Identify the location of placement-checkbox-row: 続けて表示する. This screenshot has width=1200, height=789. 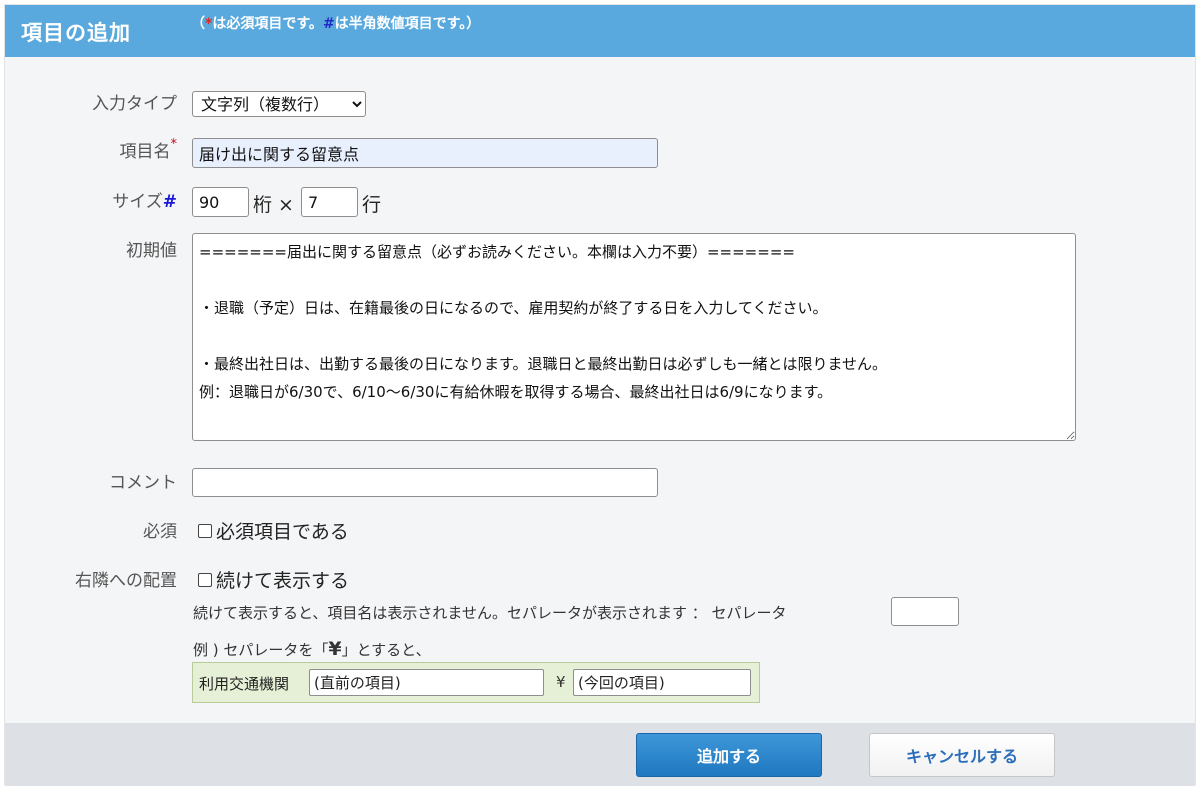
(273, 579).